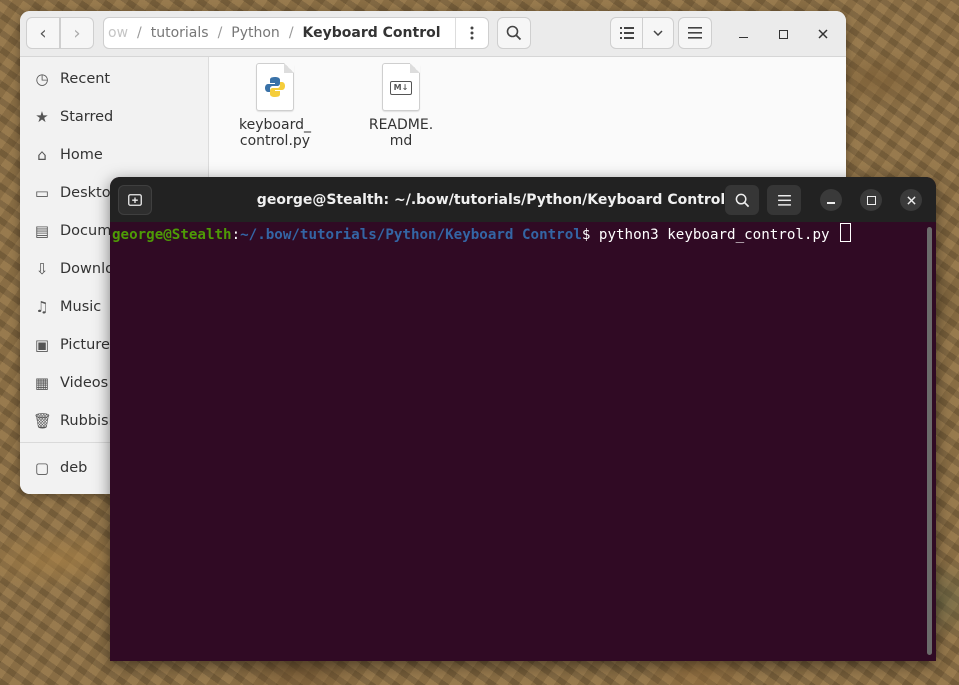 This screenshot has height=685, width=959. I want to click on terminal-cursor, so click(846, 232).